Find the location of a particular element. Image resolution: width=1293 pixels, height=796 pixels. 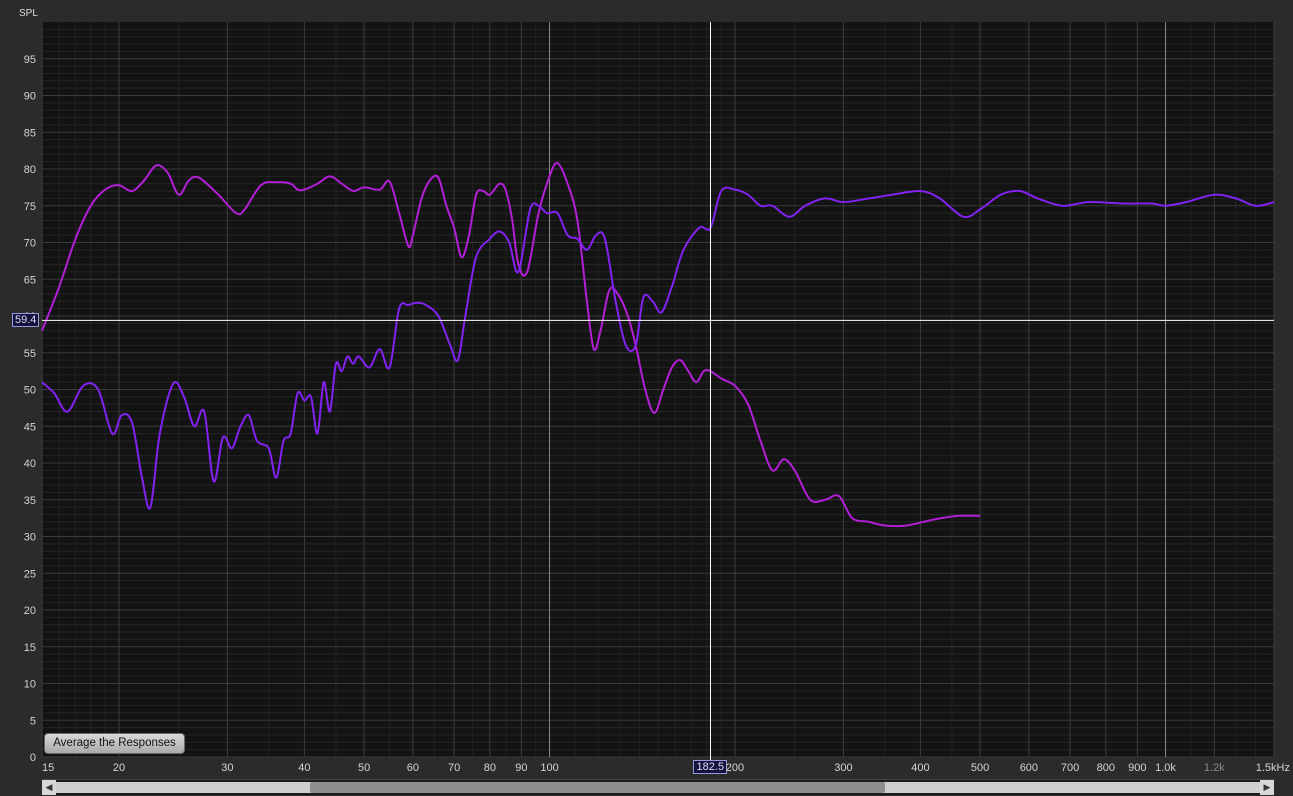

x-tick-label: 1.0k is located at coordinates (1165, 768).